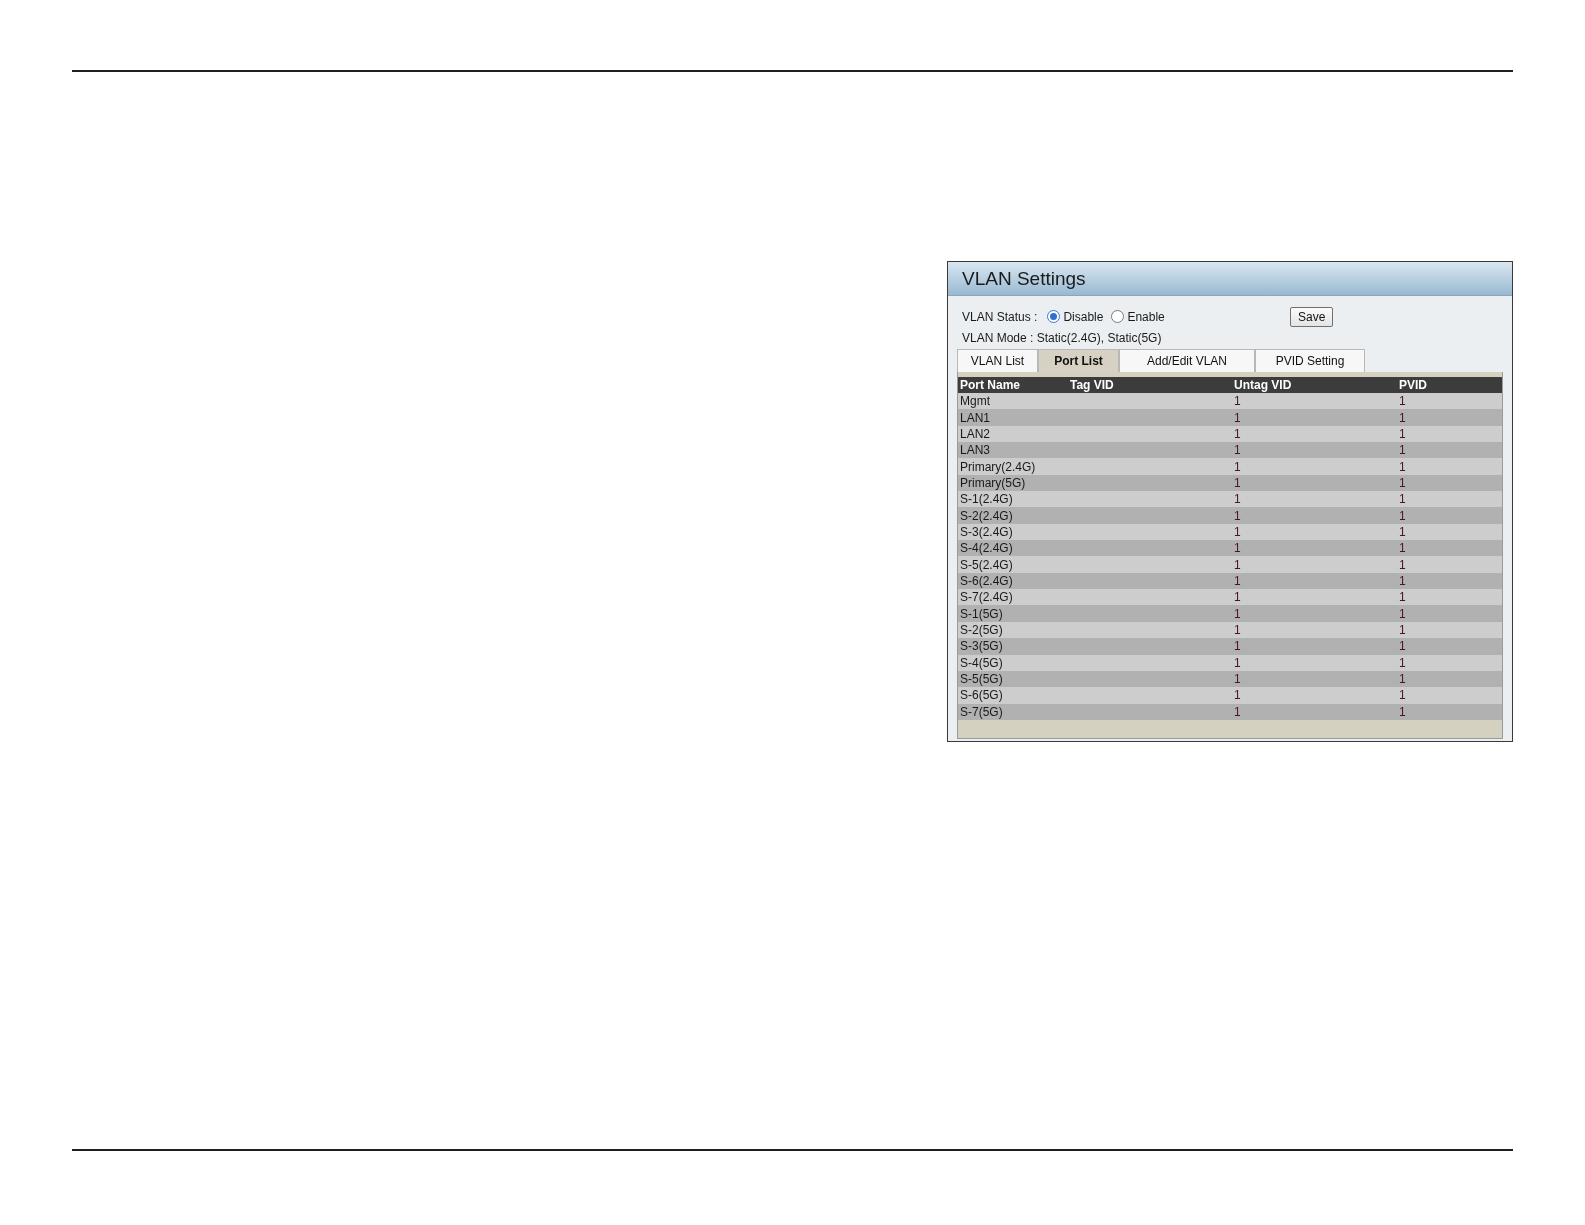 Image resolution: width=1585 pixels, height=1225 pixels. Describe the element at coordinates (1092, 385) in the screenshot. I see `column-header: Tag VID` at that location.